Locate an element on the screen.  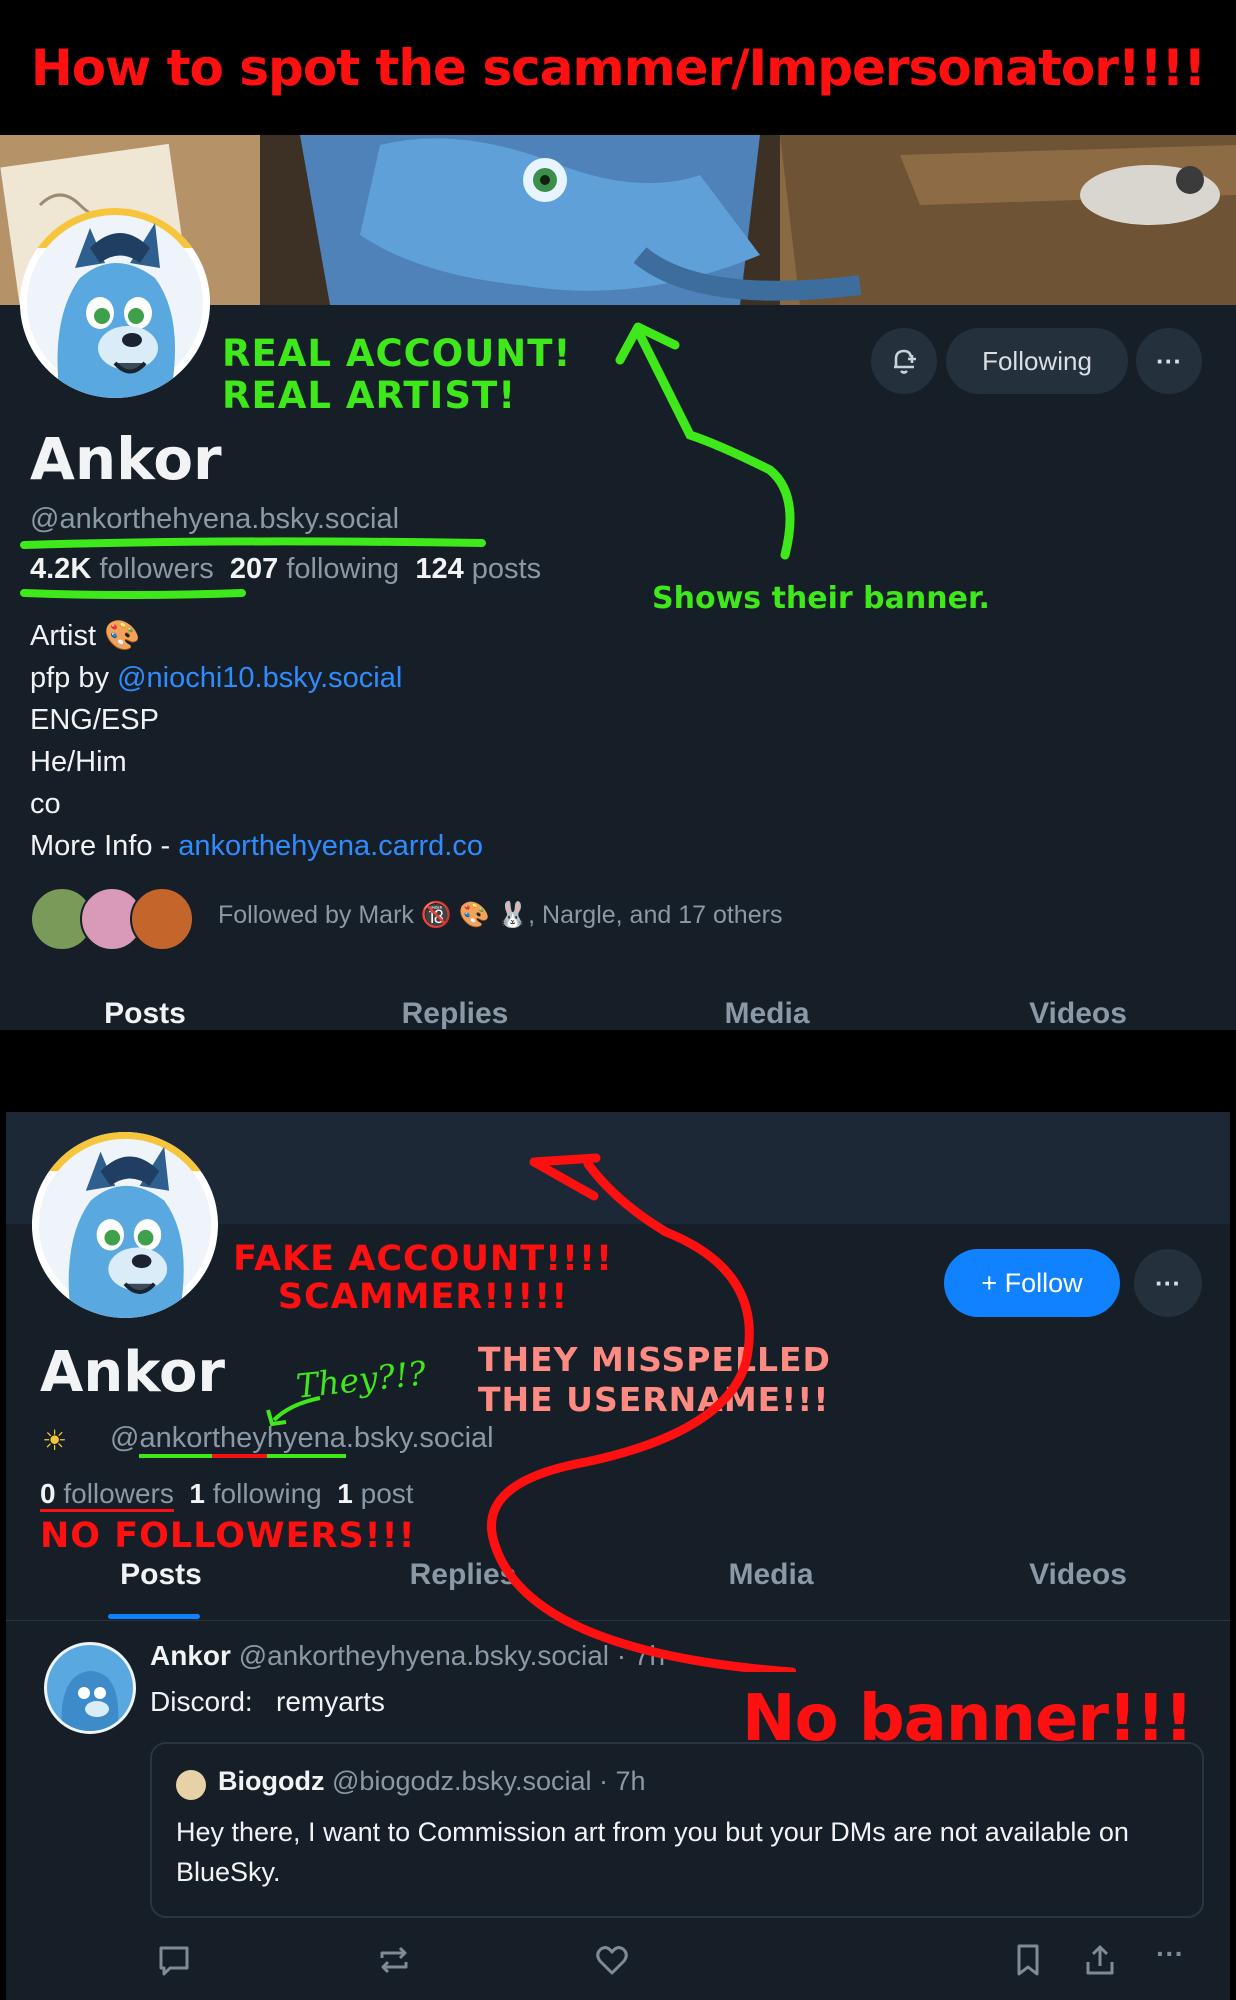
green-underline-followers is located at coordinates (133, 594).